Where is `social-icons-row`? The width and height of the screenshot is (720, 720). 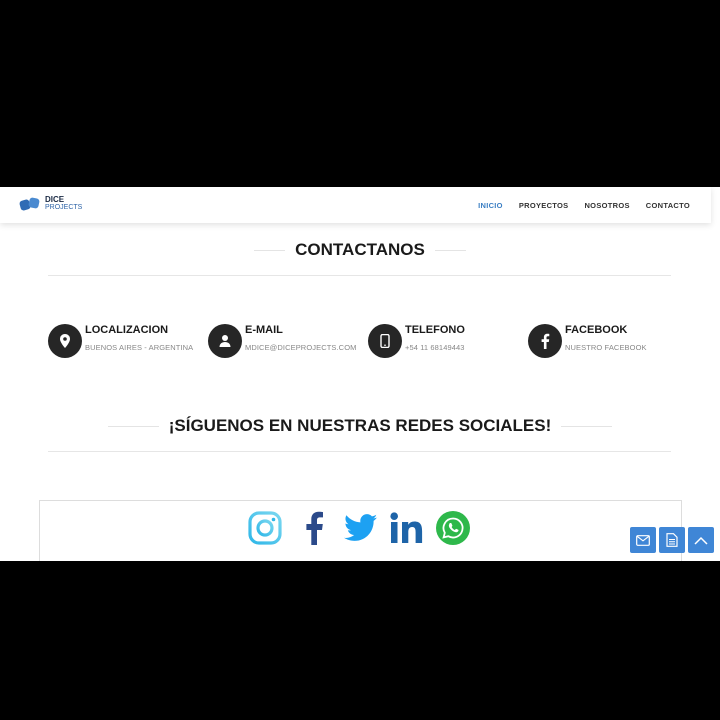 social-icons-row is located at coordinates (359, 528).